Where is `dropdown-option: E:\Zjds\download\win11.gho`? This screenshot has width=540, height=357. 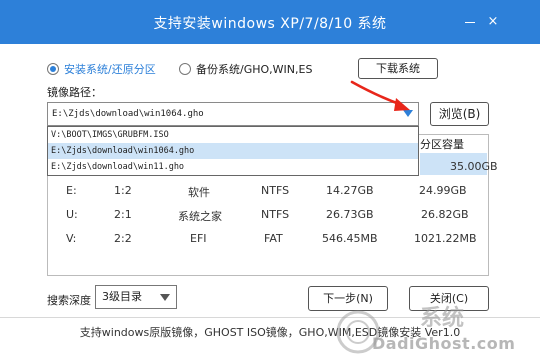 dropdown-option: E:\Zjds\download\win11.gho is located at coordinates (233, 167).